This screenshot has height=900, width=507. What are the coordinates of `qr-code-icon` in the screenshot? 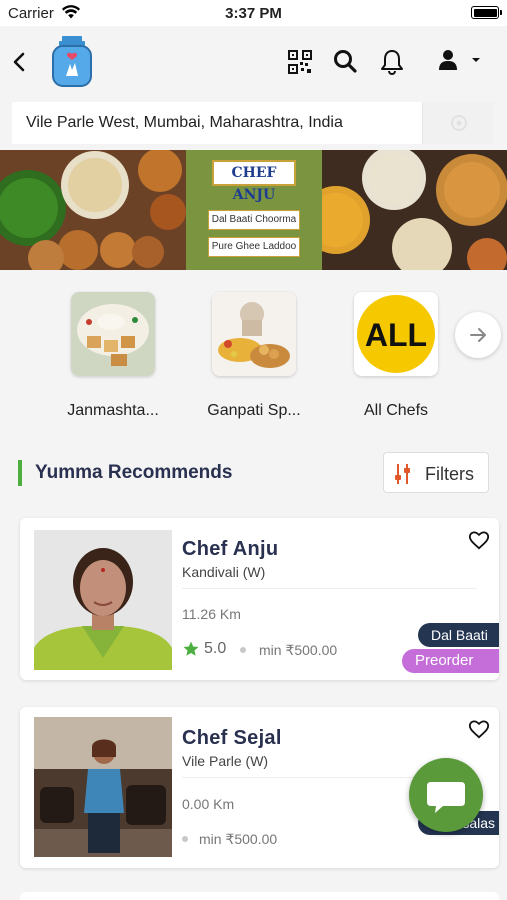 It's located at (300, 62).